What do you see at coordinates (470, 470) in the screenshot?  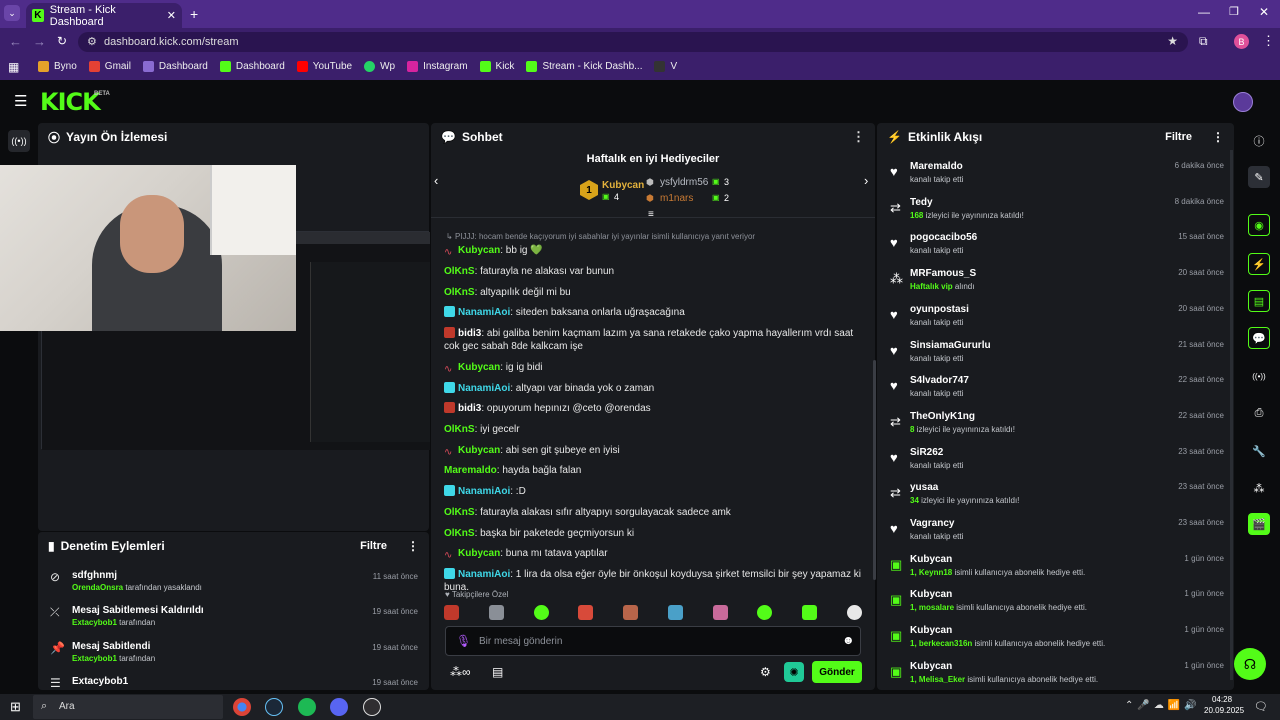 I see `chat-username: Maremaldo` at bounding box center [470, 470].